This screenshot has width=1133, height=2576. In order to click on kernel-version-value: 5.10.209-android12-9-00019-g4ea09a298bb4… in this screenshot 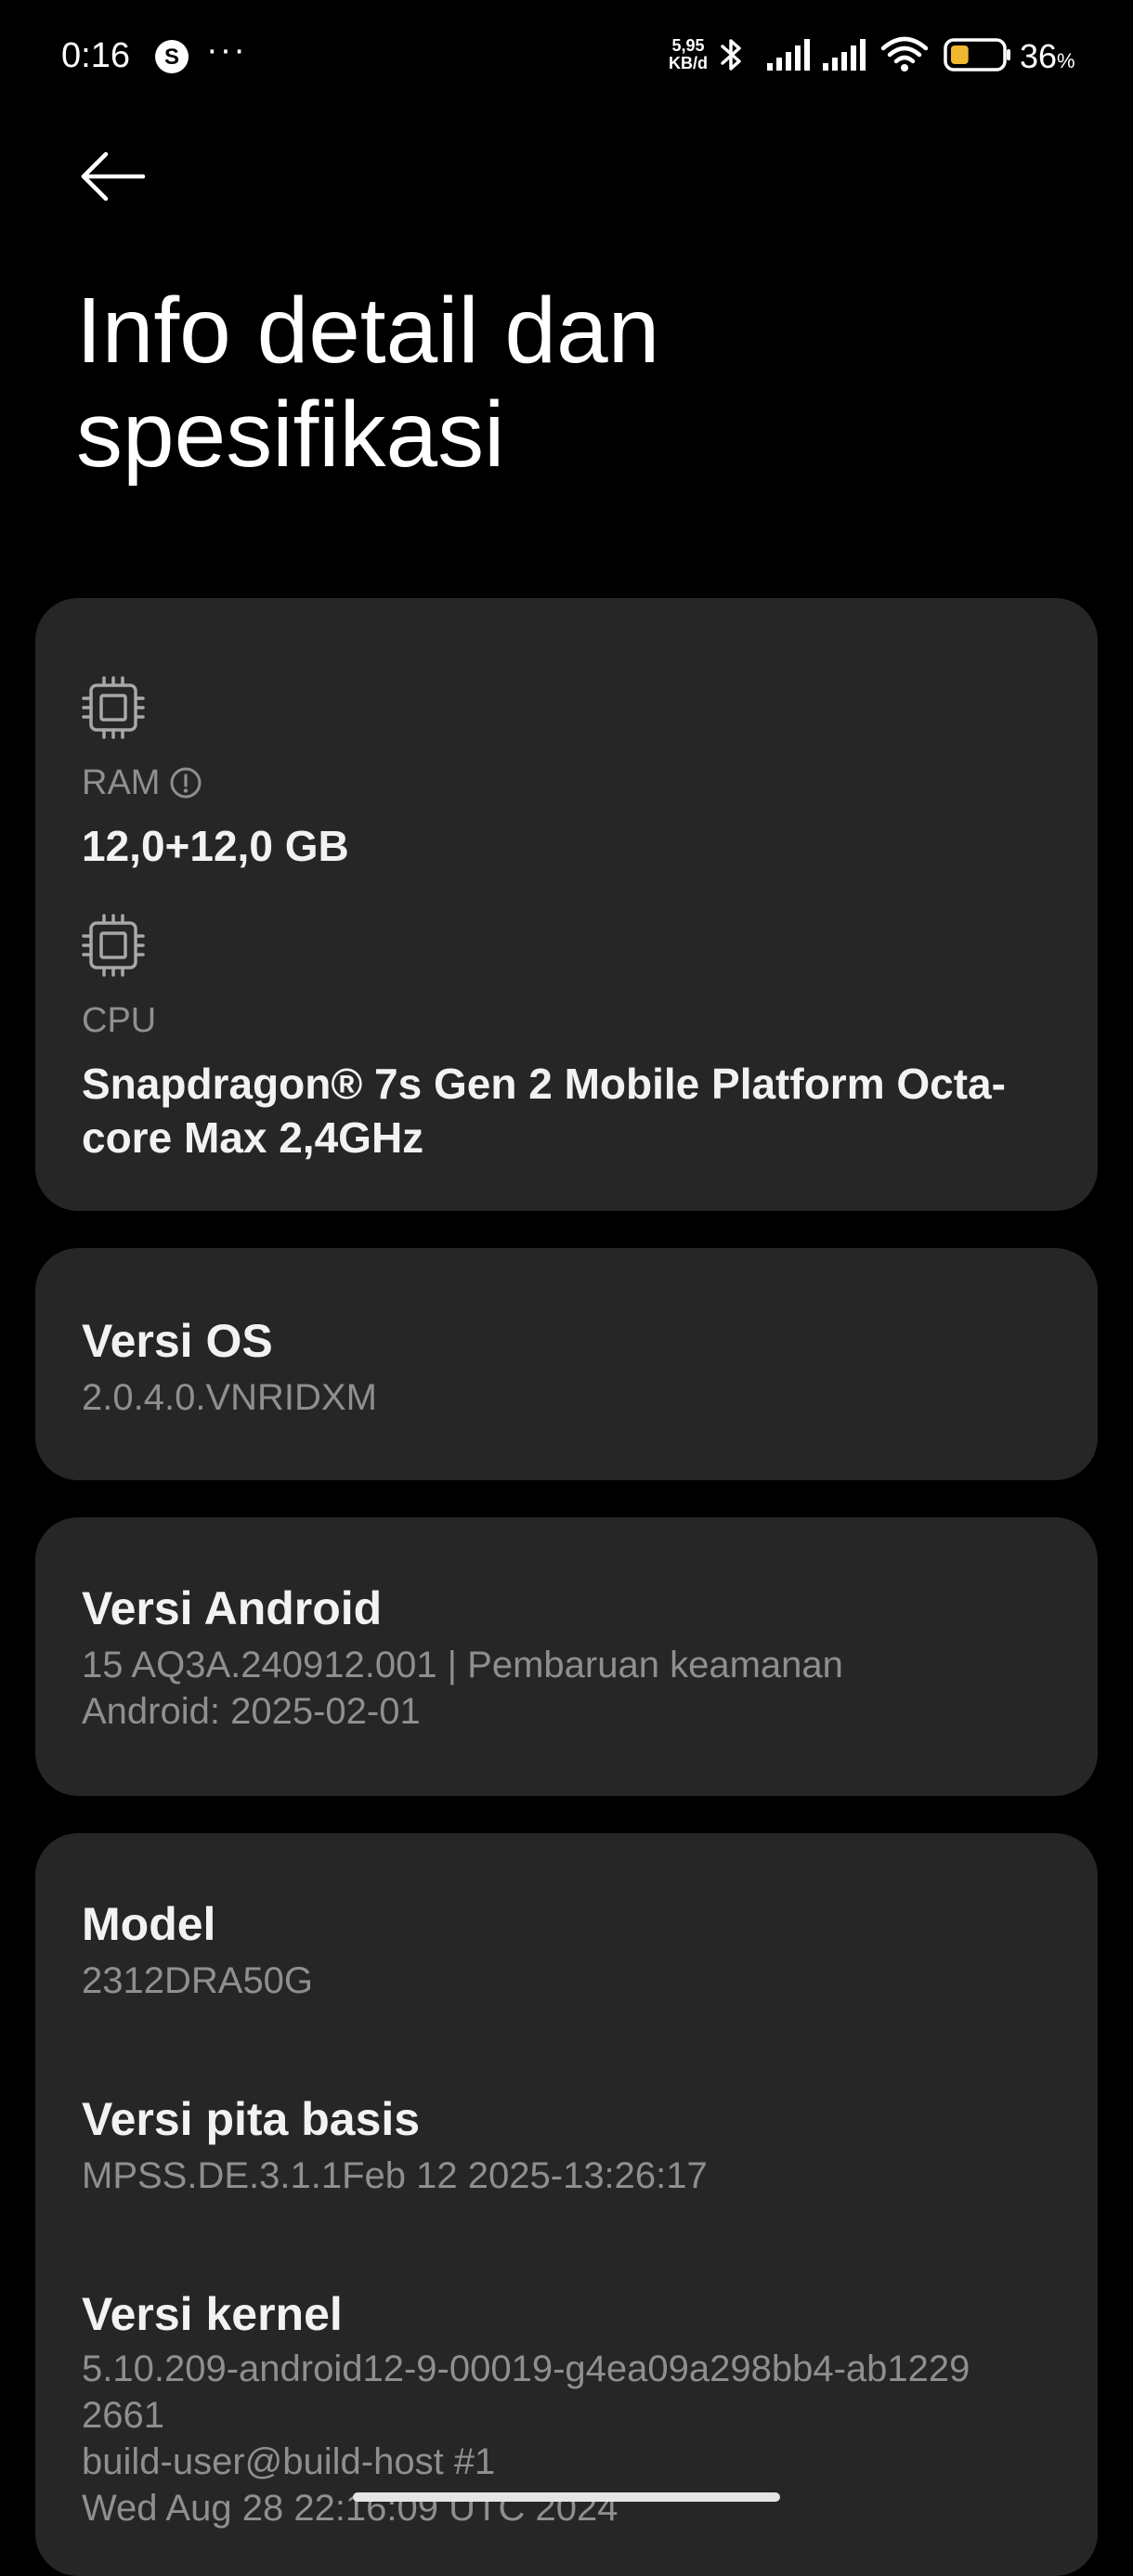, I will do `click(526, 2438)`.